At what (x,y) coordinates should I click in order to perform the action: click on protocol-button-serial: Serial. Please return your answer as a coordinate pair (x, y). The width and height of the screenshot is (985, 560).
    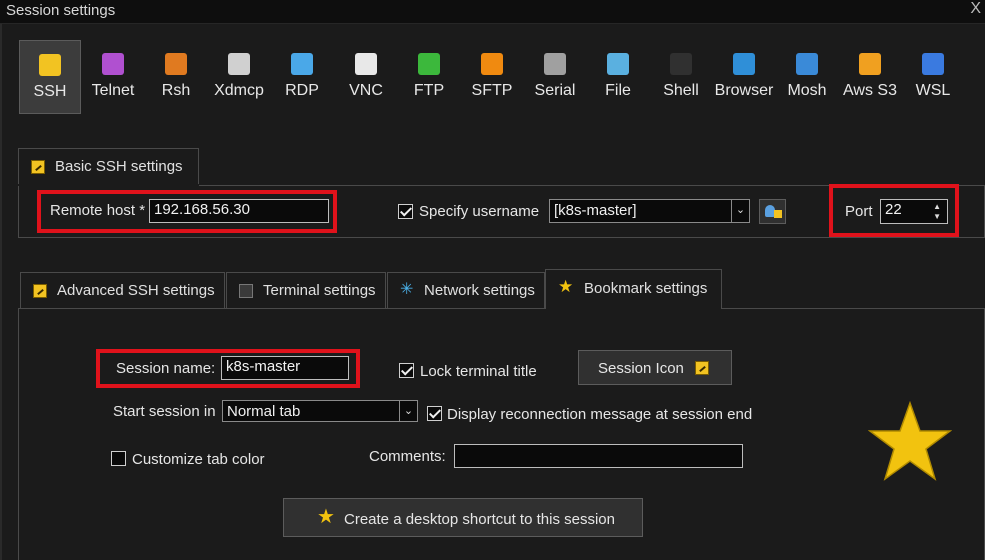
    Looking at the image, I should click on (555, 77).